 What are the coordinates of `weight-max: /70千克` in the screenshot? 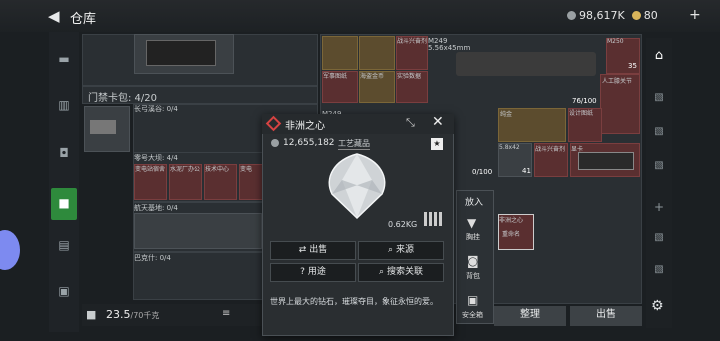 It's located at (145, 315).